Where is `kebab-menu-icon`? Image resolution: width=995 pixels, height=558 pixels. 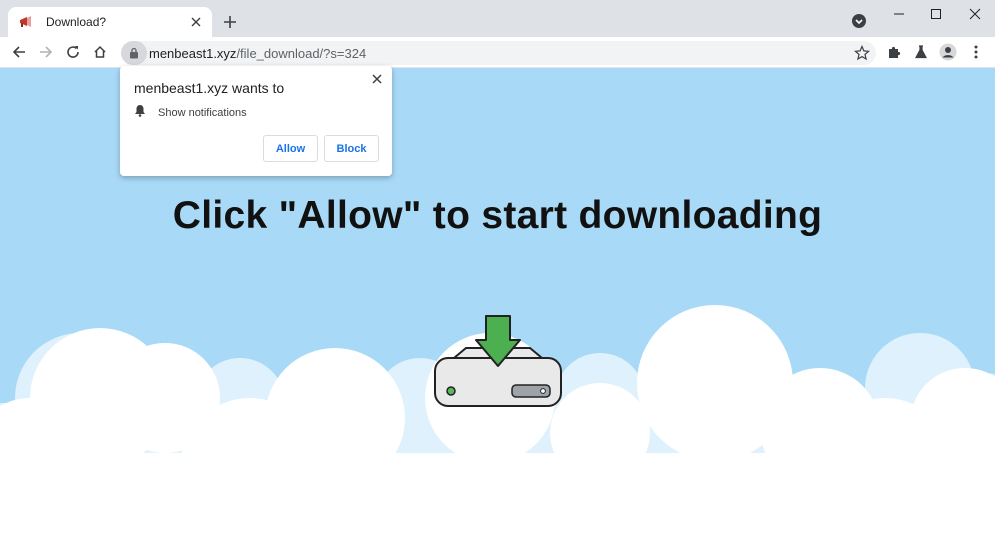
kebab-menu-icon is located at coordinates (976, 52).